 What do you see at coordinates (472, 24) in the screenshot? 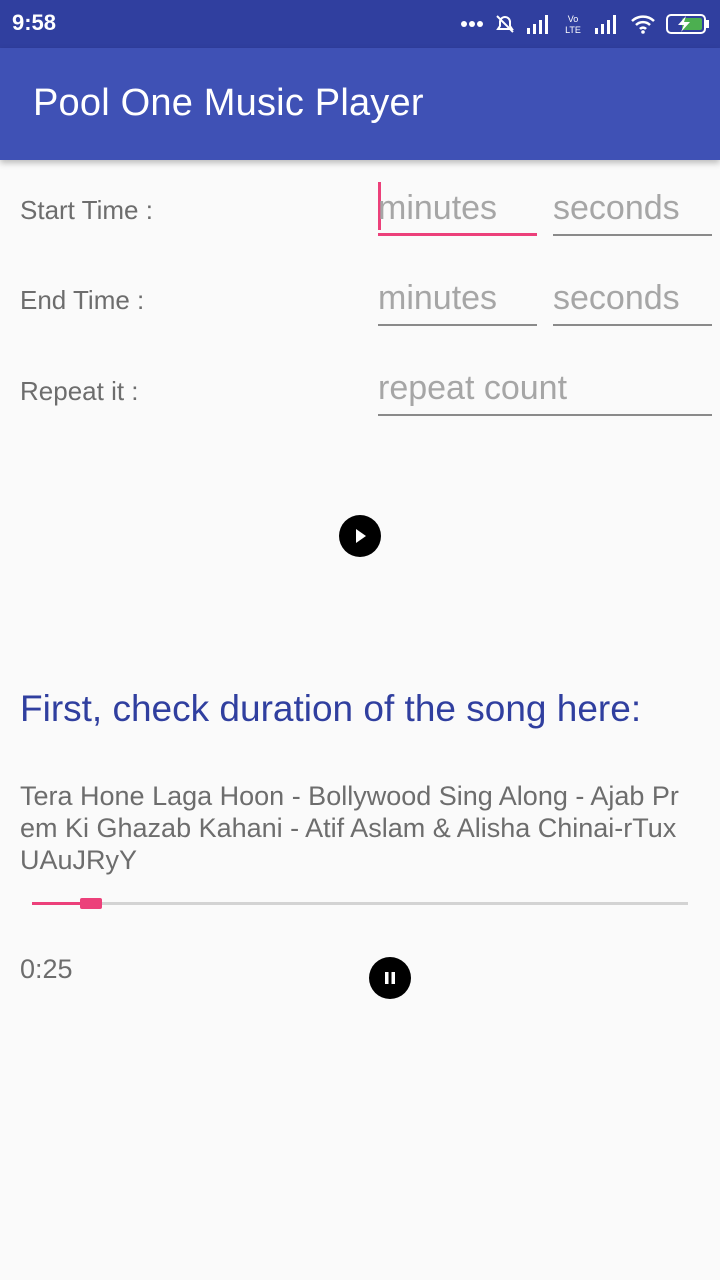
I see `more-dots-icon` at bounding box center [472, 24].